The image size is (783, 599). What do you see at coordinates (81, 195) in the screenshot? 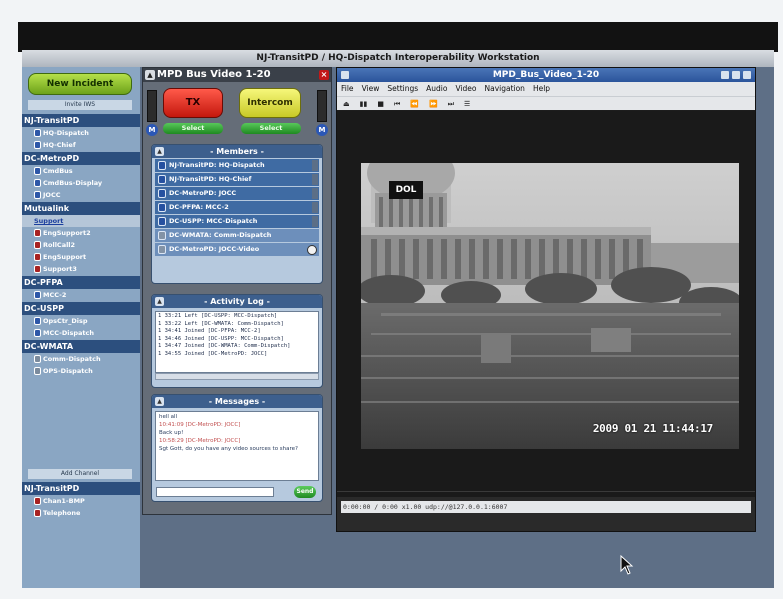
I see `tree-item: JOCC` at bounding box center [81, 195].